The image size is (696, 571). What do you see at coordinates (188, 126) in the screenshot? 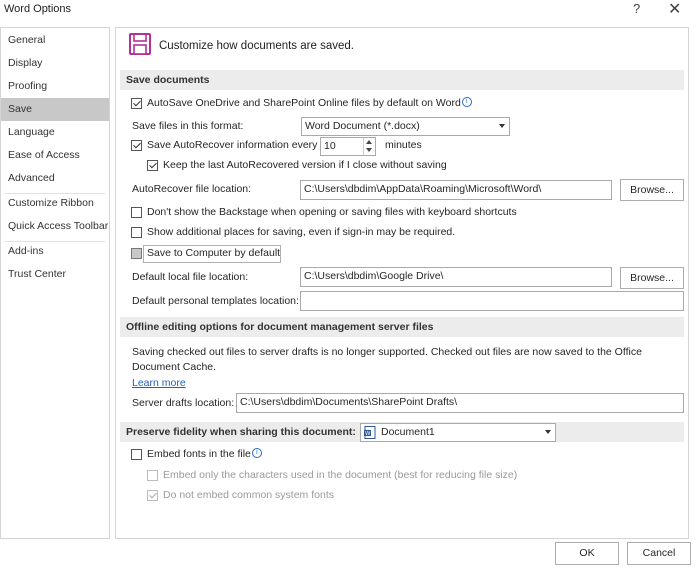
I see `format-label: Save files in this format:` at bounding box center [188, 126].